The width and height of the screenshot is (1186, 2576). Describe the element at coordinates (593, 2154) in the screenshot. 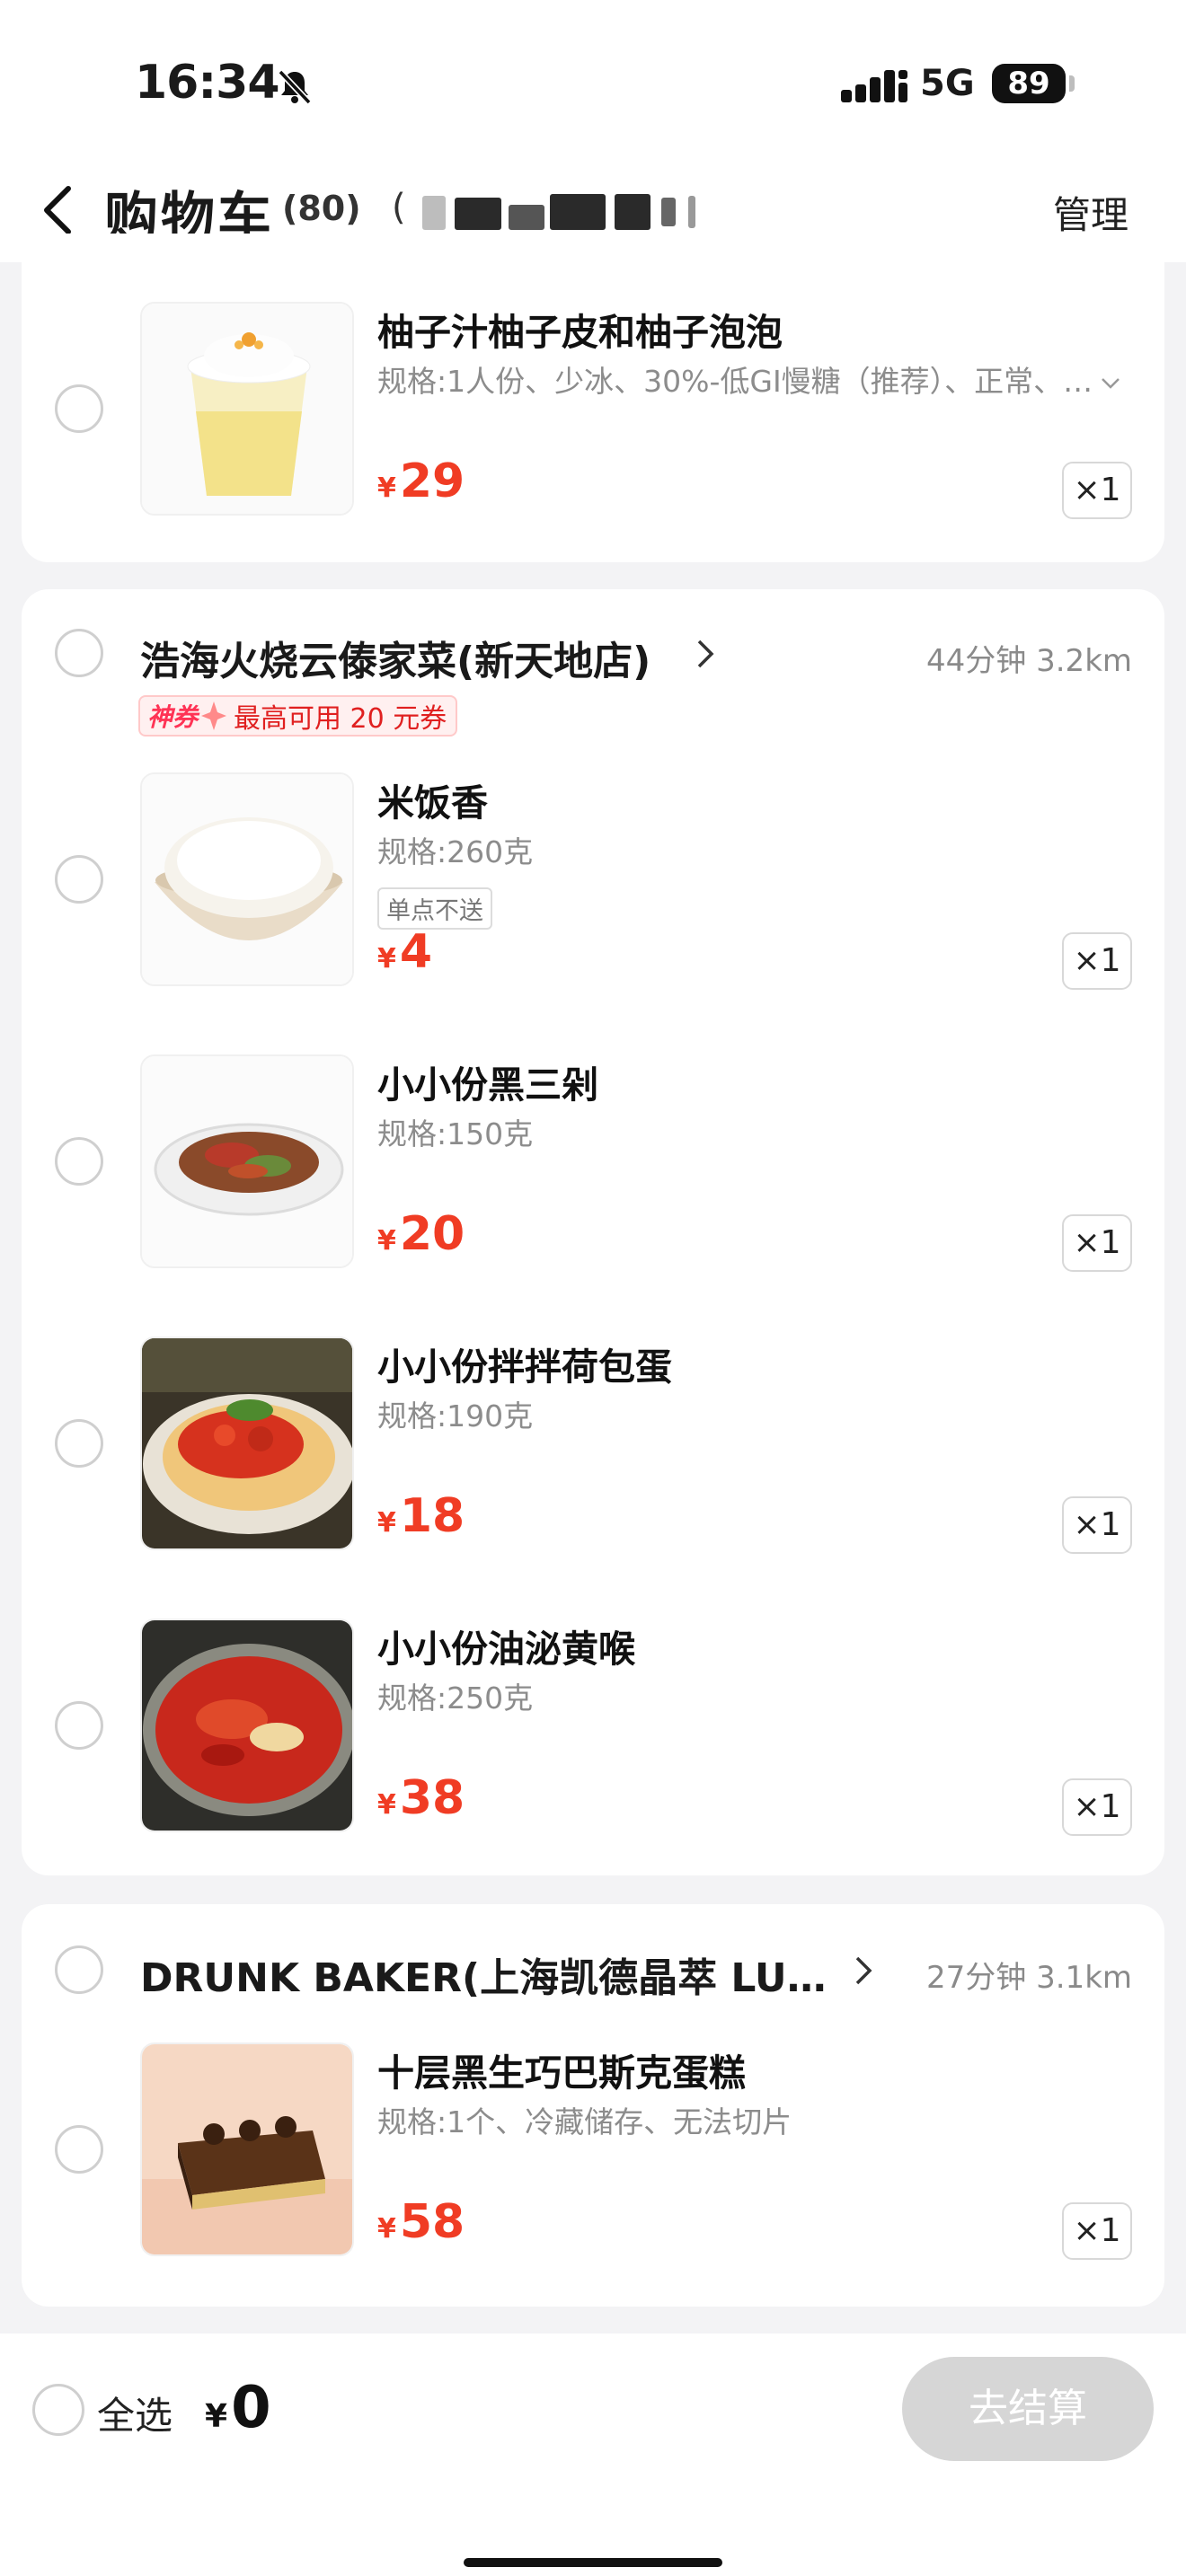

I see `cart-item: 十层黑生巧巴斯克蛋糕 规格:1个、冷藏储存、无法切片 ¥58 ×1` at that location.